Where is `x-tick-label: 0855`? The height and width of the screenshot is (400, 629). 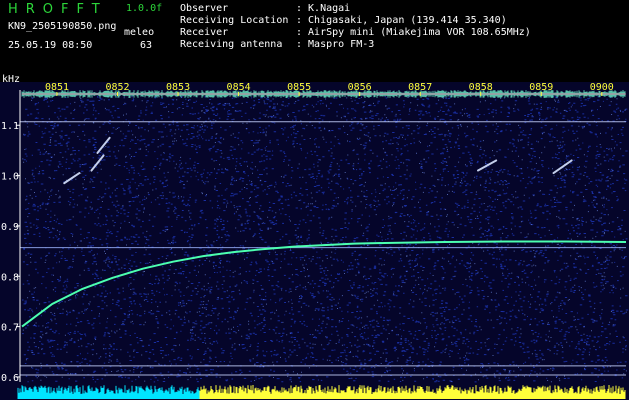 x-tick-label: 0855 is located at coordinates (299, 87).